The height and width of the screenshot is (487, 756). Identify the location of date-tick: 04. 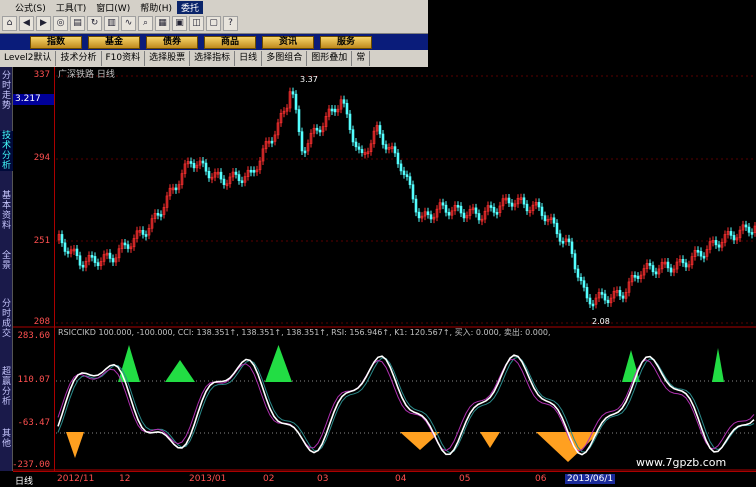
(401, 479).